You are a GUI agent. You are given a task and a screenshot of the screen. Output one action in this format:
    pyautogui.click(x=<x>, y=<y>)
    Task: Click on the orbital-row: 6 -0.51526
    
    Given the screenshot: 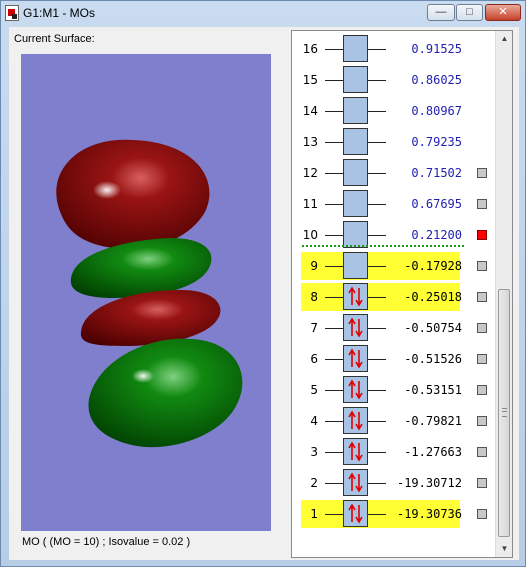 What is the action you would take?
    pyautogui.click(x=394, y=359)
    